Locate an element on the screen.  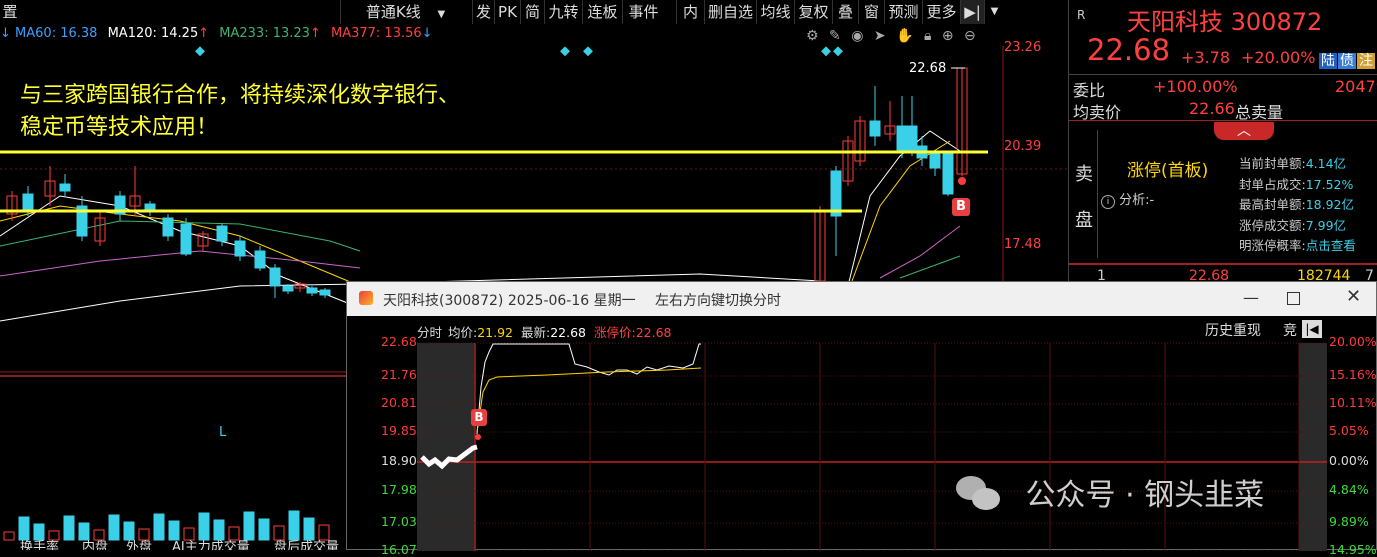
left-axis-label: 19.85 is located at coordinates (399, 430).